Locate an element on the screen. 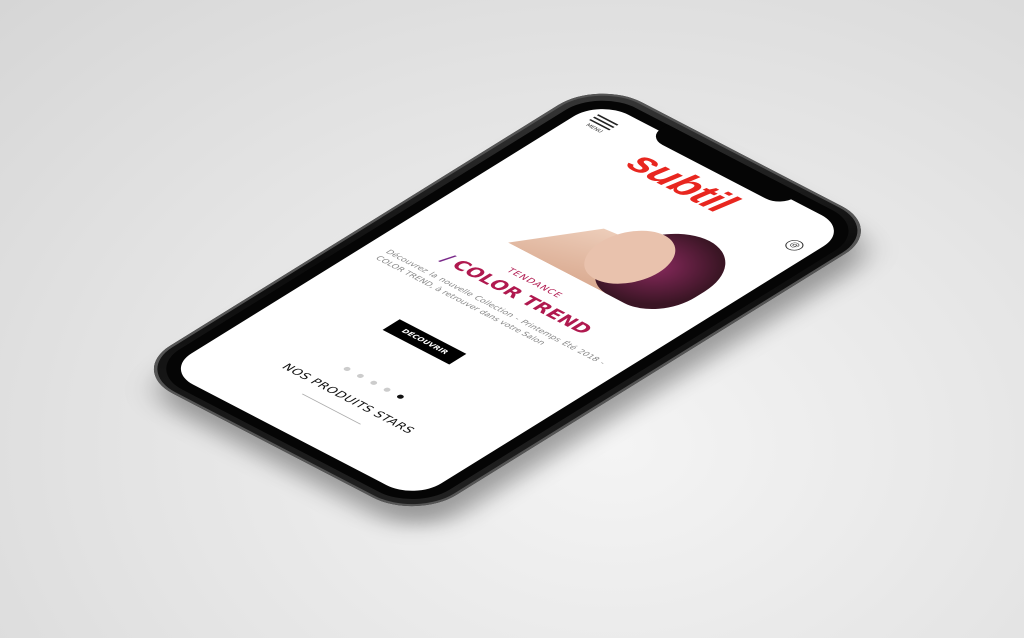 This screenshot has height=638, width=1024. carousel-dots is located at coordinates (375, 381).